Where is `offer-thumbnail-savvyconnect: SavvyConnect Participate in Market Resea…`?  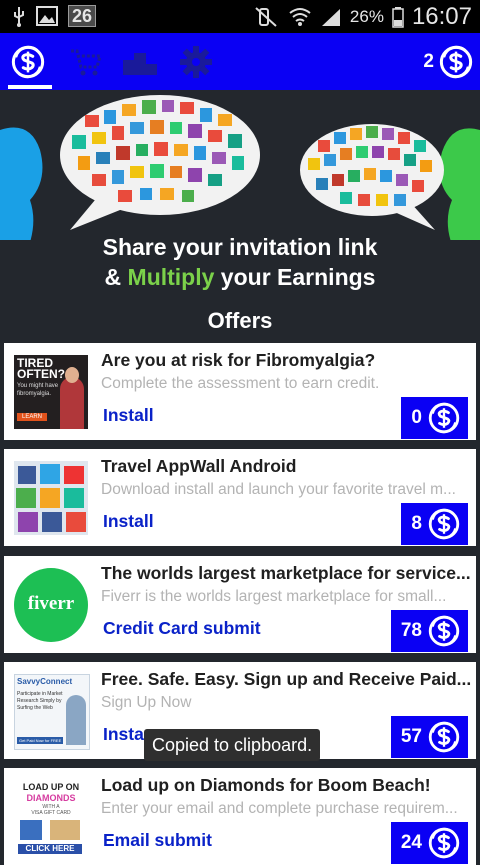
offer-thumbnail-savvyconnect: SavvyConnect Participate in Market Resea… is located at coordinates (52, 712).